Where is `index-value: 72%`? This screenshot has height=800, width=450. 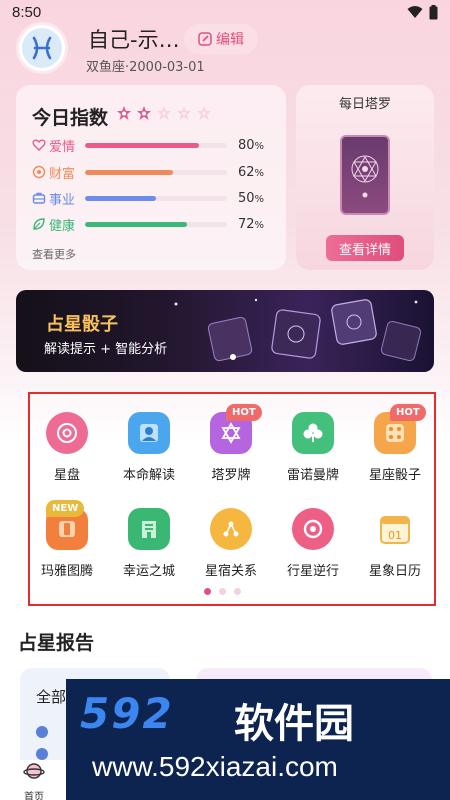 index-value: 72% is located at coordinates (251, 224).